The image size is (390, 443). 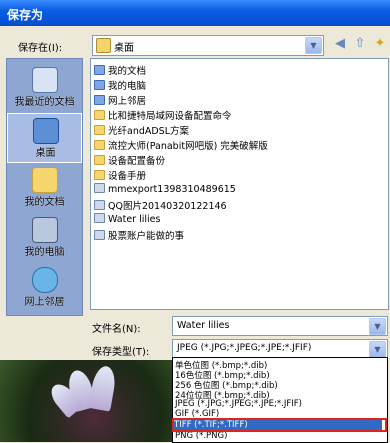 I want to click on list-item: 我的电脑, so click(x=120, y=85).